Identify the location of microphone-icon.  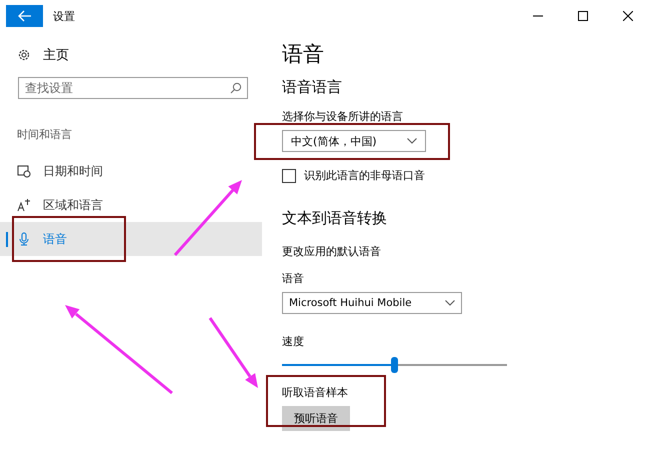
(24, 239).